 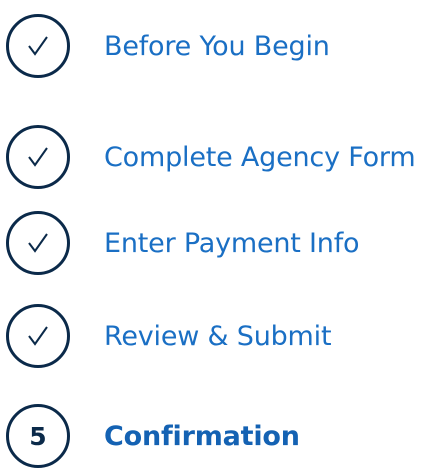 I want to click on step-label: Complete Agency Form, so click(x=260, y=157).